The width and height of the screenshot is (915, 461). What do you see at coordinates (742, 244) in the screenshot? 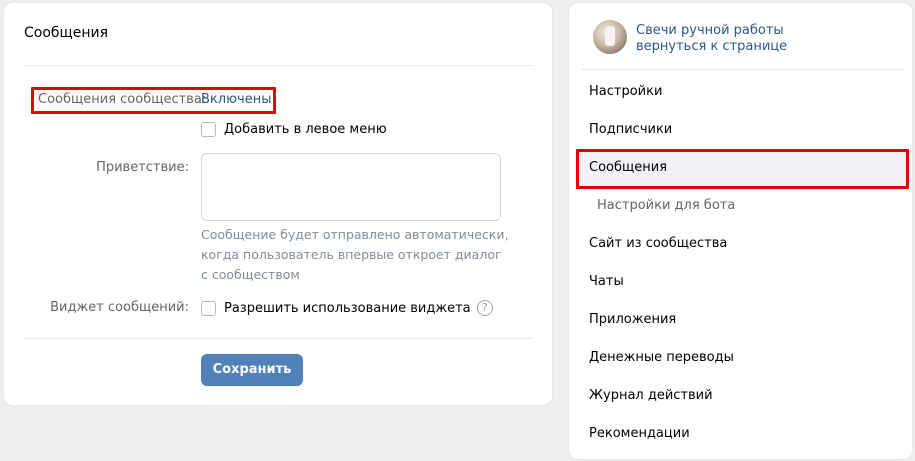
I see `sidebar-item-community-site: Сайт из сообщества` at bounding box center [742, 244].